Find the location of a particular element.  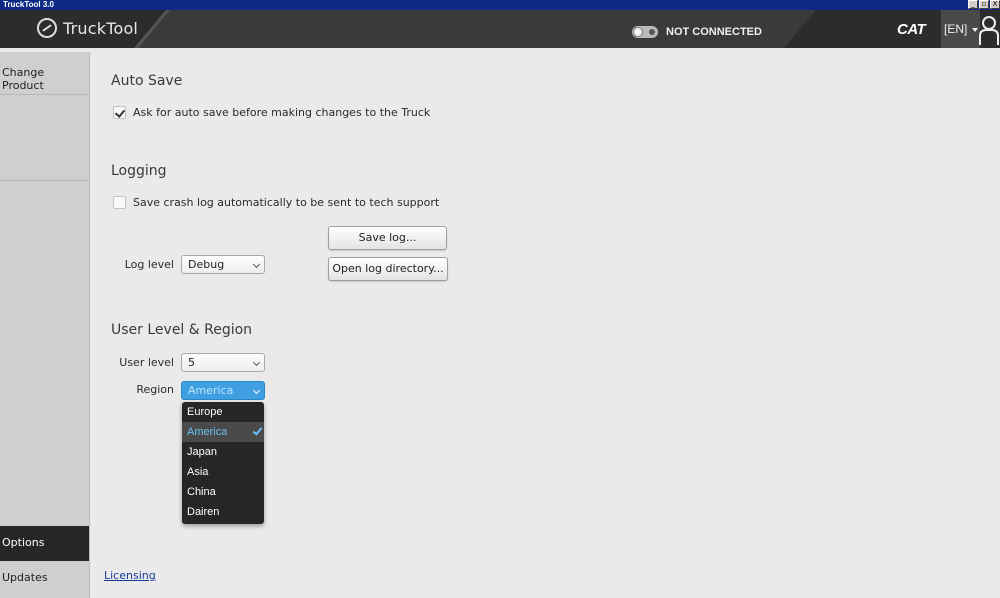

connection-status: NOT CONNECTED is located at coordinates (697, 32).